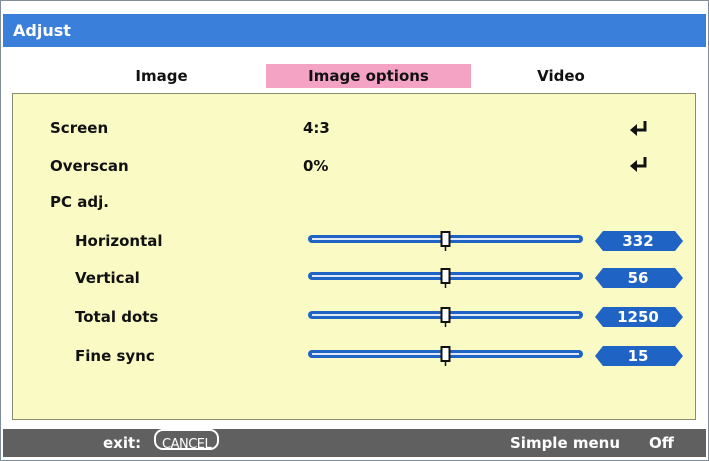  I want to click on simple-menu-value: Off, so click(661, 443).